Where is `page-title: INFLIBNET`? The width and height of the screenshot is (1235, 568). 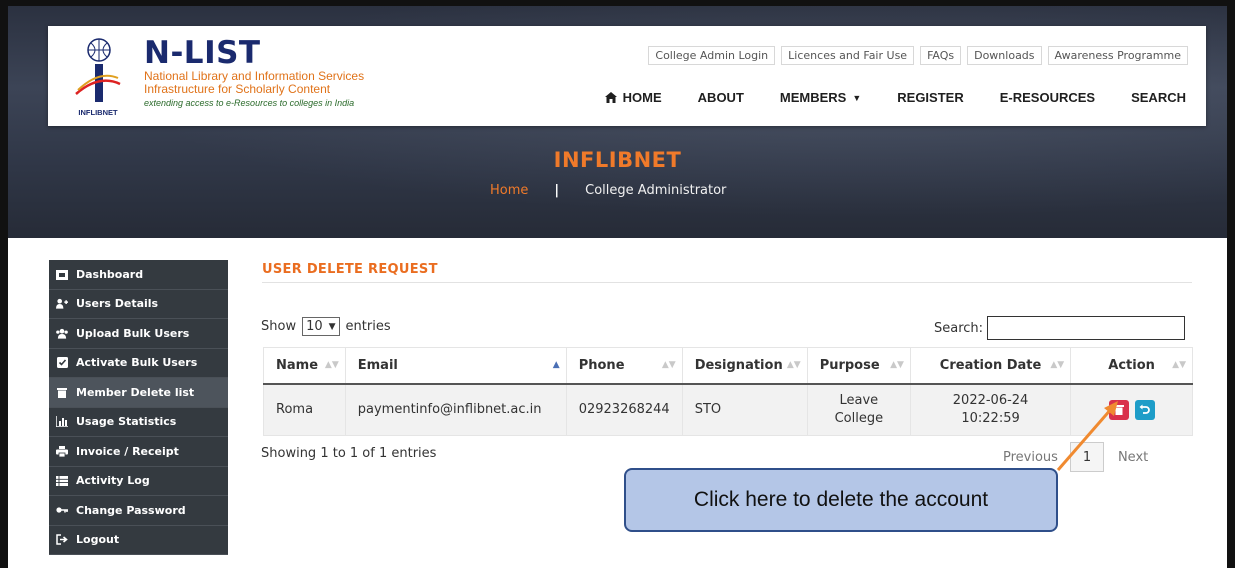
page-title: INFLIBNET is located at coordinates (617, 160).